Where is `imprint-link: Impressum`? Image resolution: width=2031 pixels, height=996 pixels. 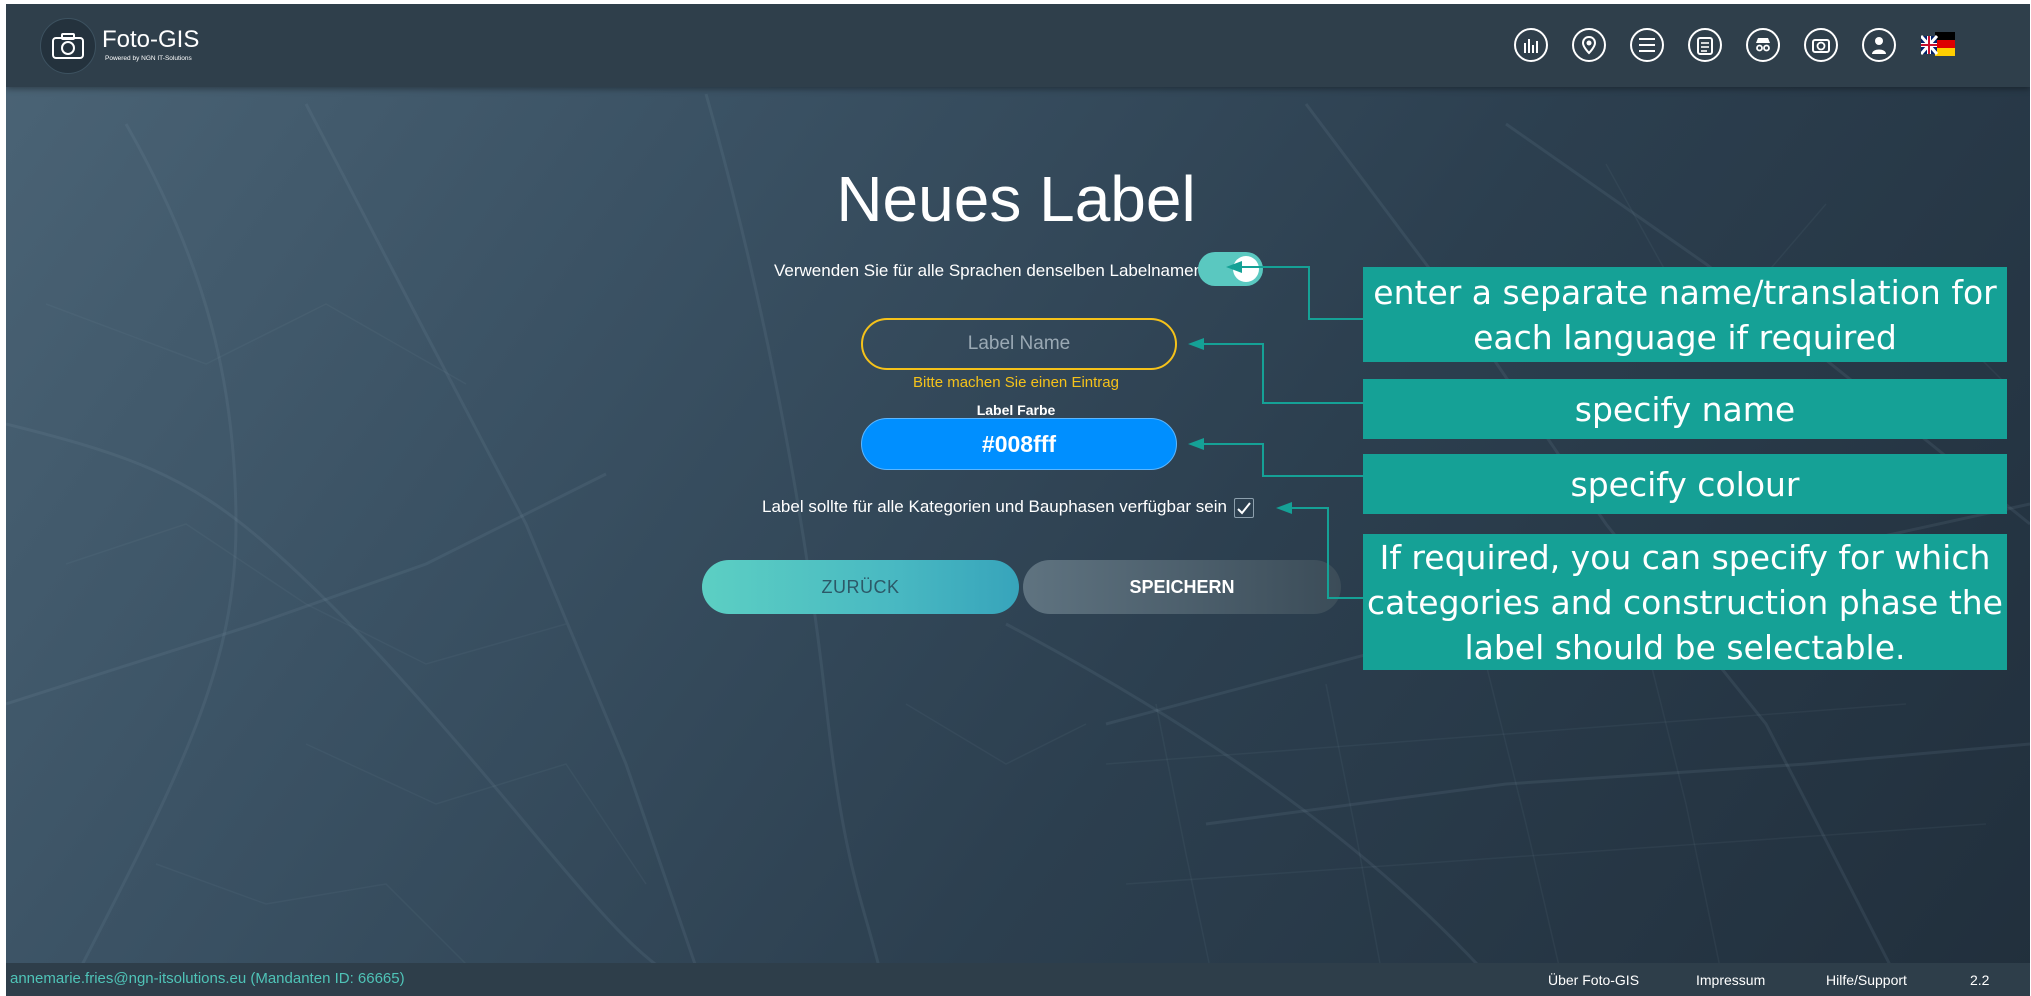 imprint-link: Impressum is located at coordinates (1730, 980).